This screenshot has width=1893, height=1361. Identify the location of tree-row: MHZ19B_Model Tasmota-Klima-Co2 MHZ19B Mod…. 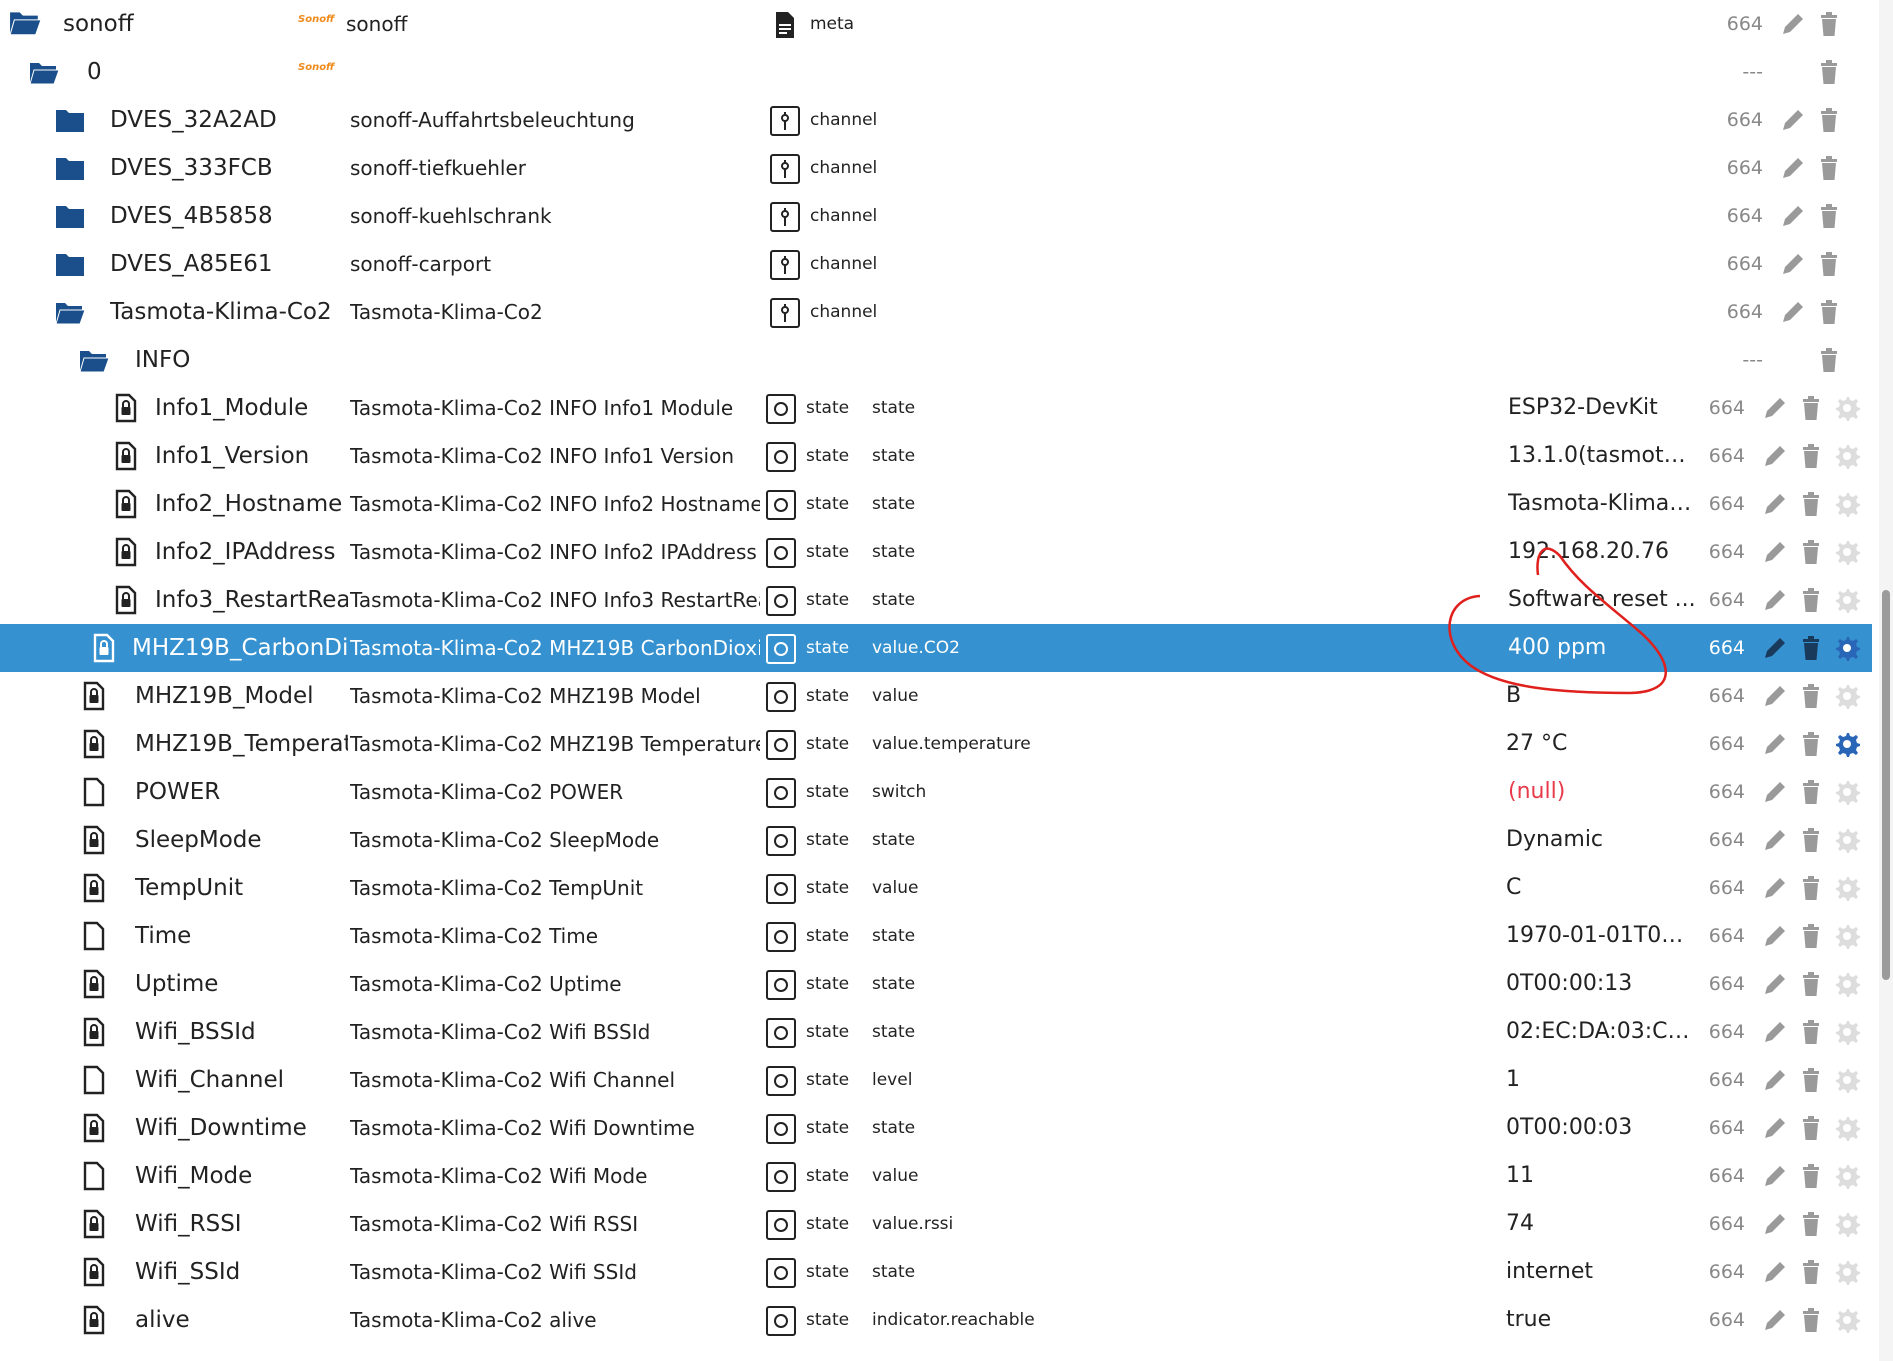
(936, 696).